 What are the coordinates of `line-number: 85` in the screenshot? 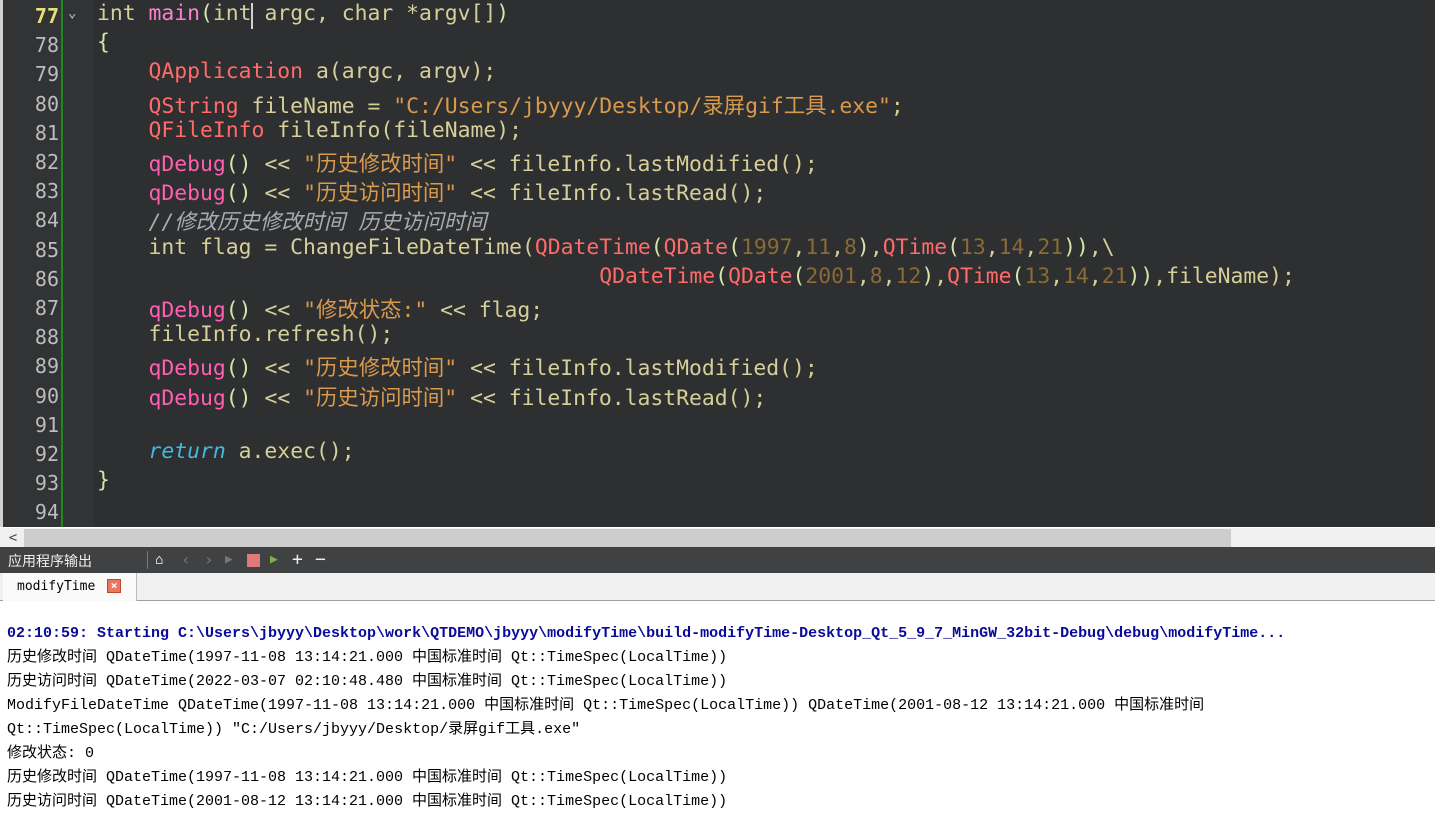 It's located at (46, 249).